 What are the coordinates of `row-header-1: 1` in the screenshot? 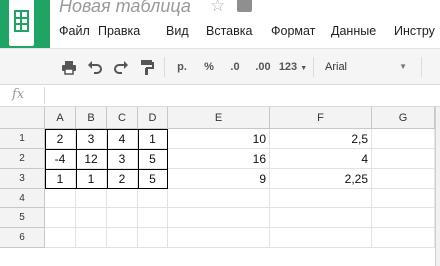 It's located at (22, 139).